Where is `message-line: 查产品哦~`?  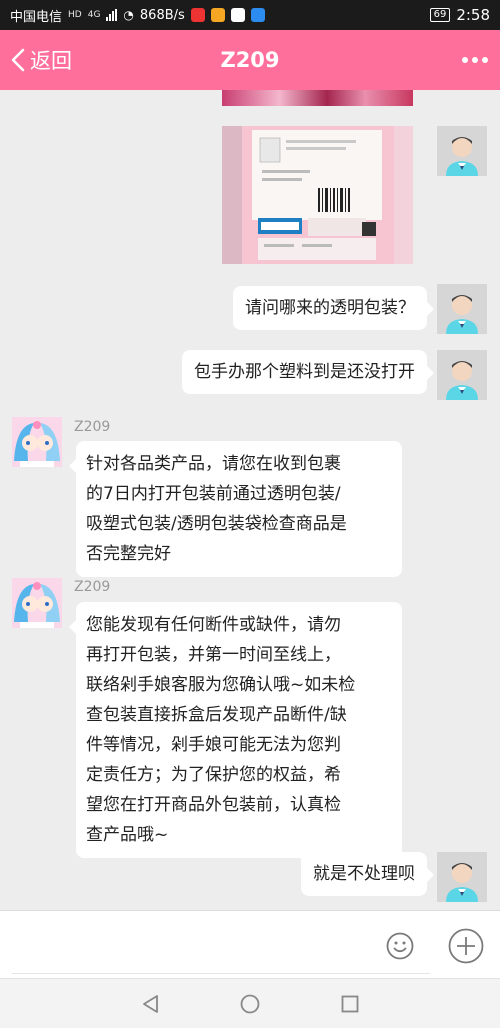 message-line: 查产品哦~ is located at coordinates (127, 835).